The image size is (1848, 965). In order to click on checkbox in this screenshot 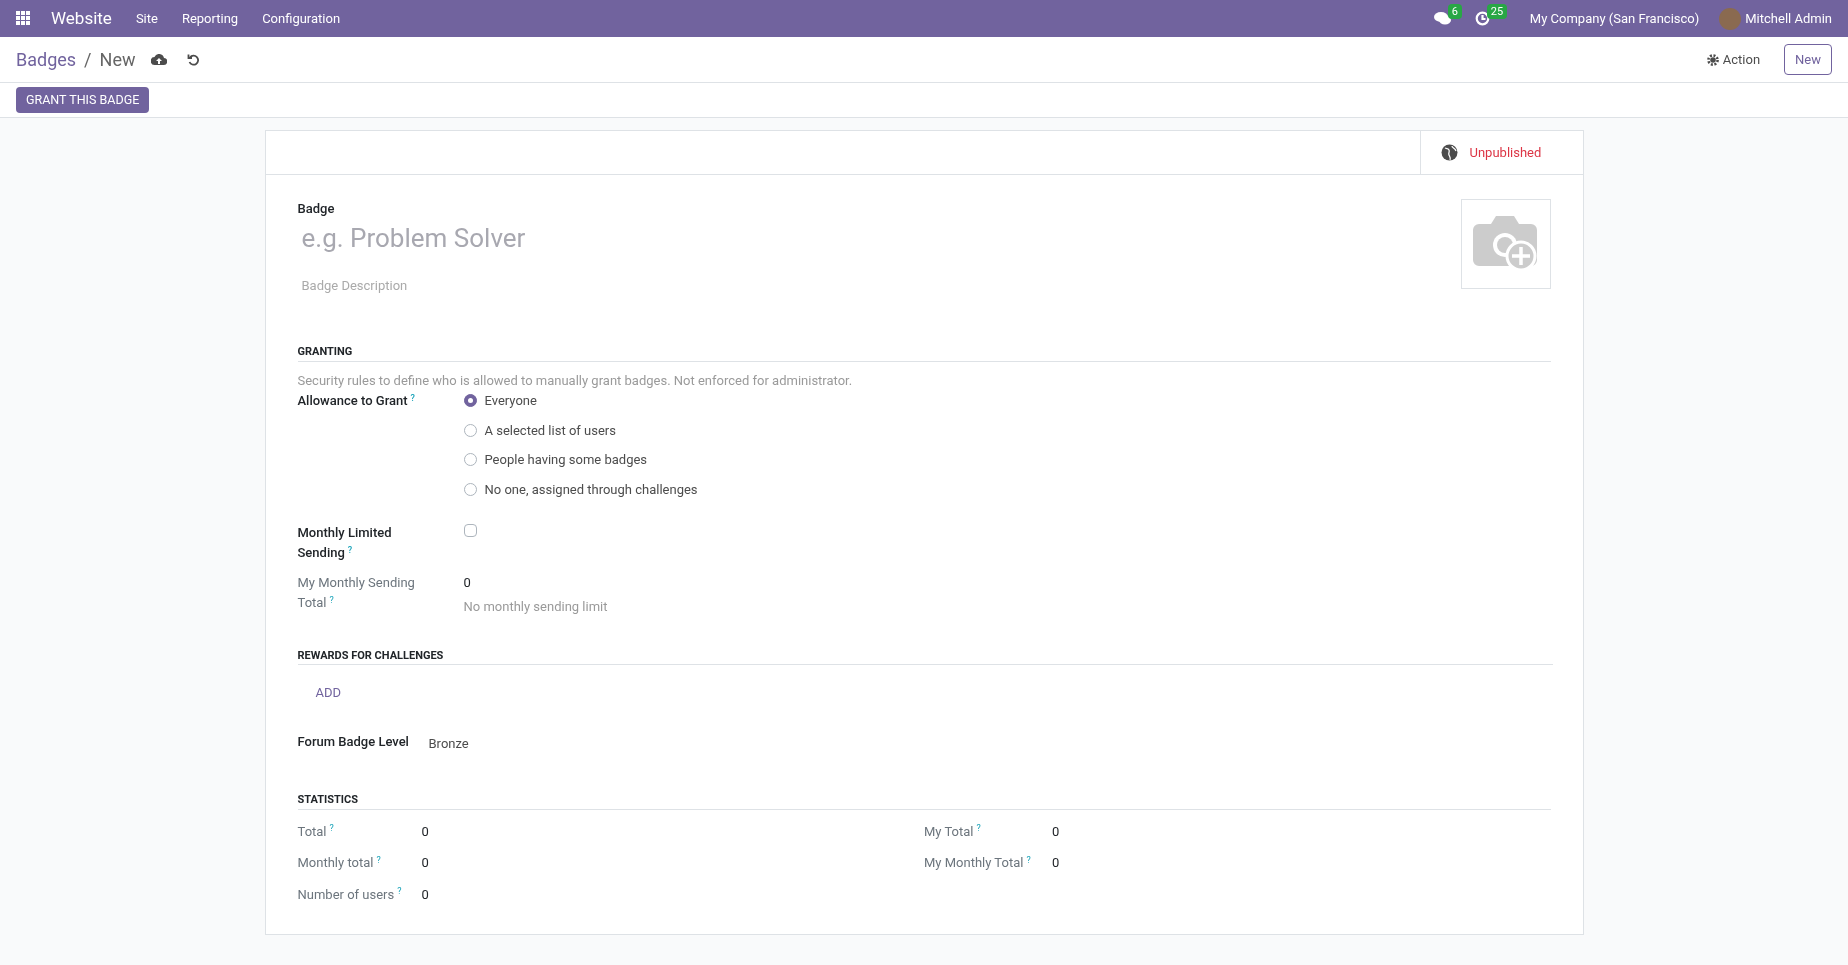, I will do `click(470, 530)`.